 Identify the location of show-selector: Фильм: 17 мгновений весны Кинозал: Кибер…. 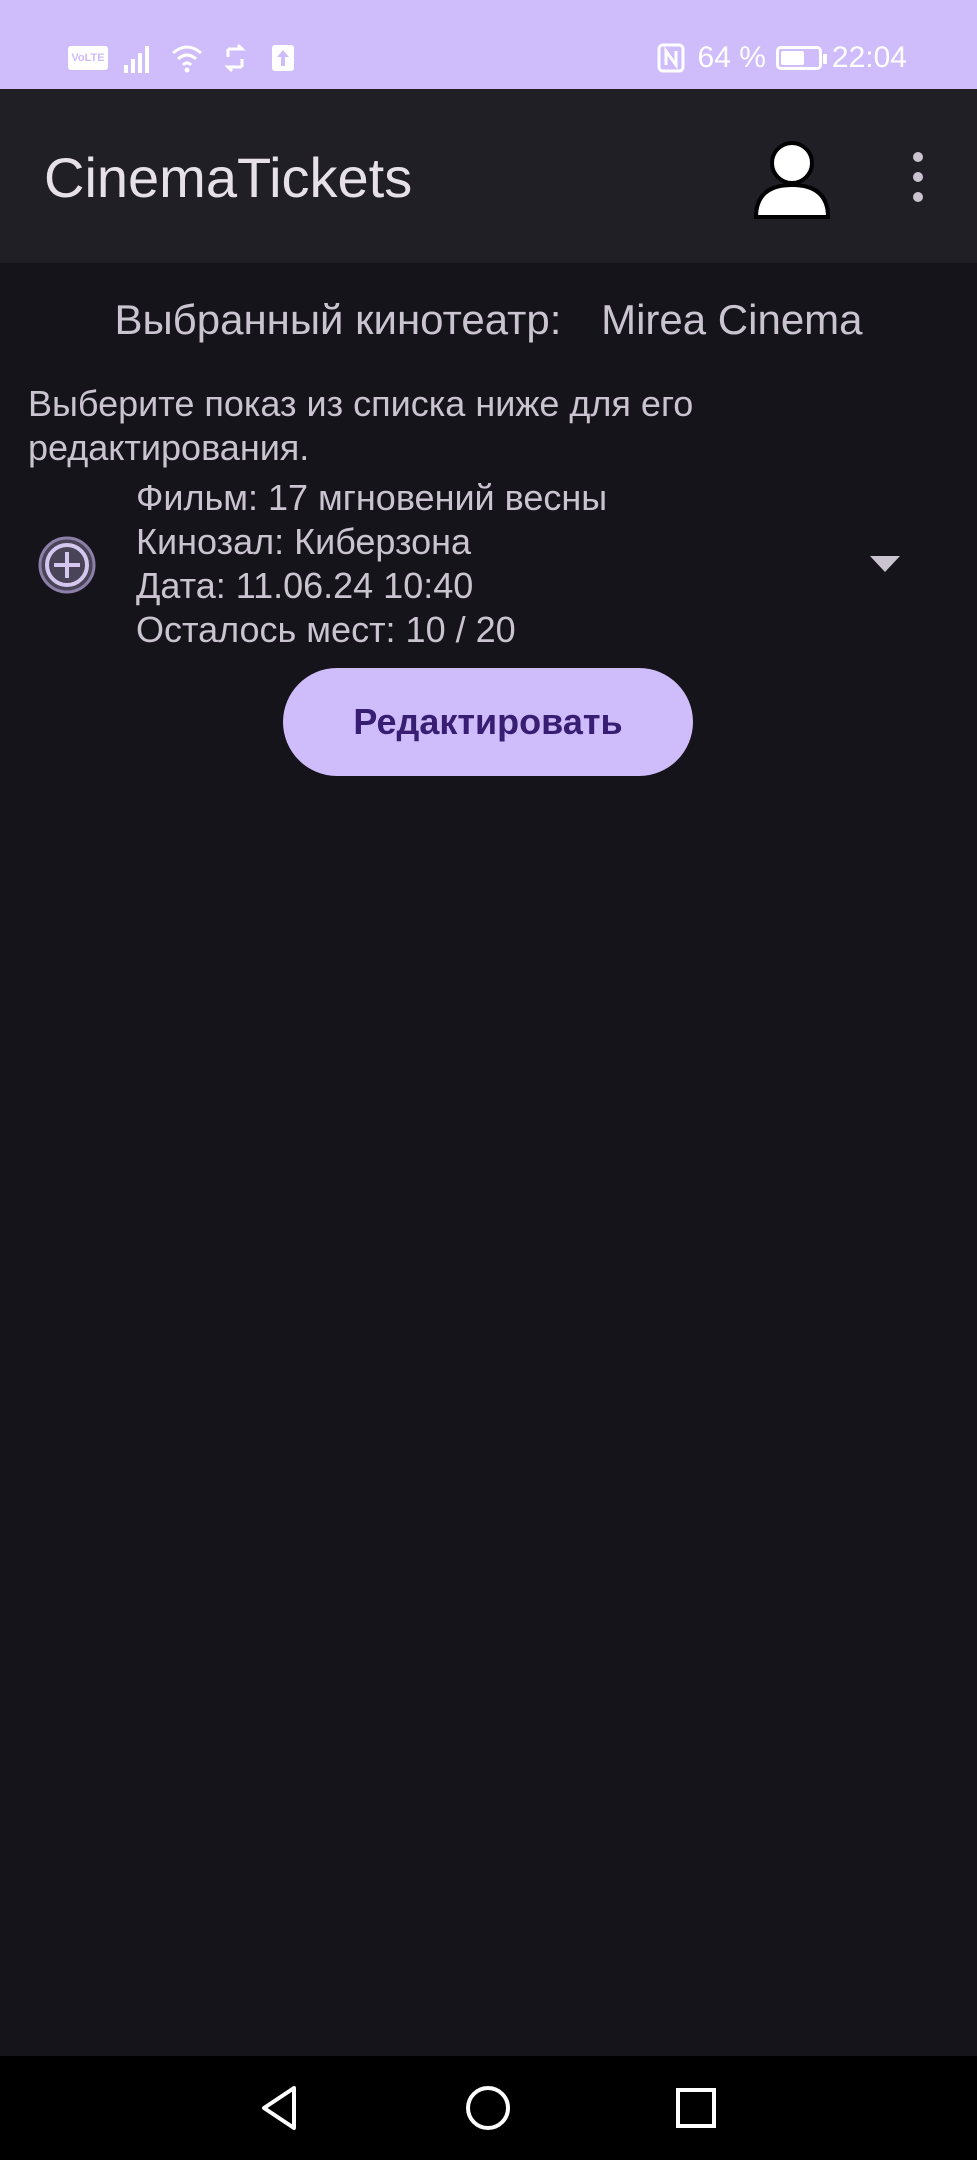
(488, 566).